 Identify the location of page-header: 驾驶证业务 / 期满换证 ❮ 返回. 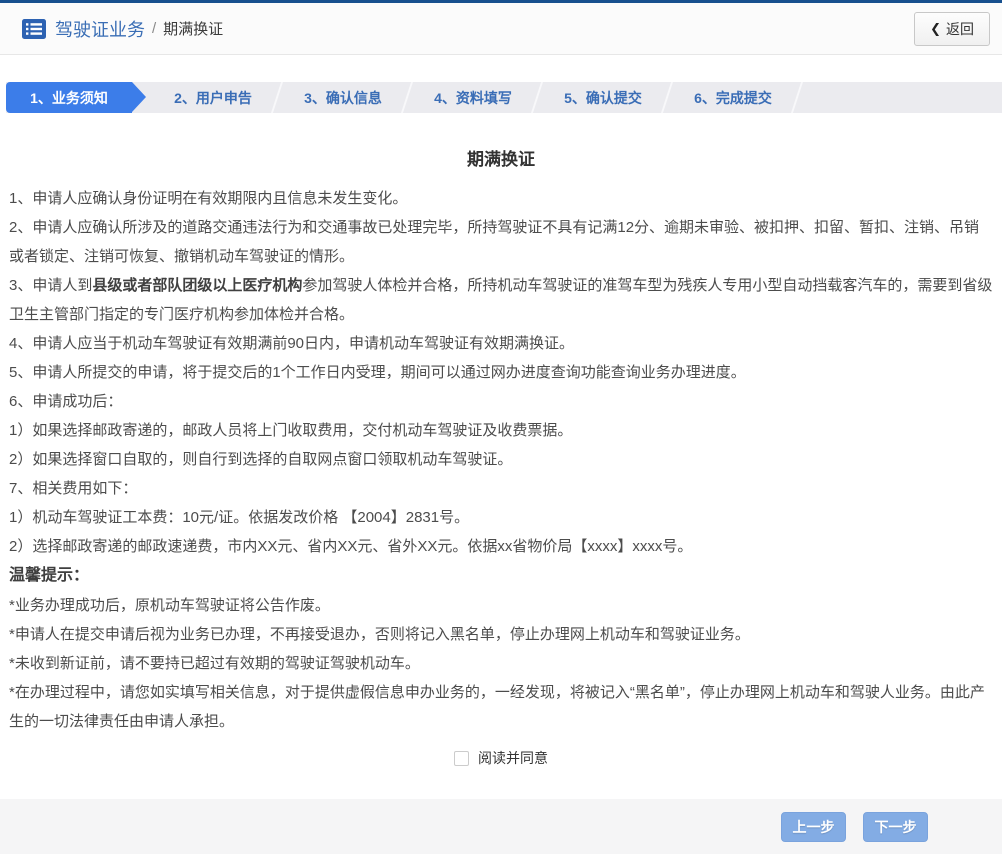
(501, 29).